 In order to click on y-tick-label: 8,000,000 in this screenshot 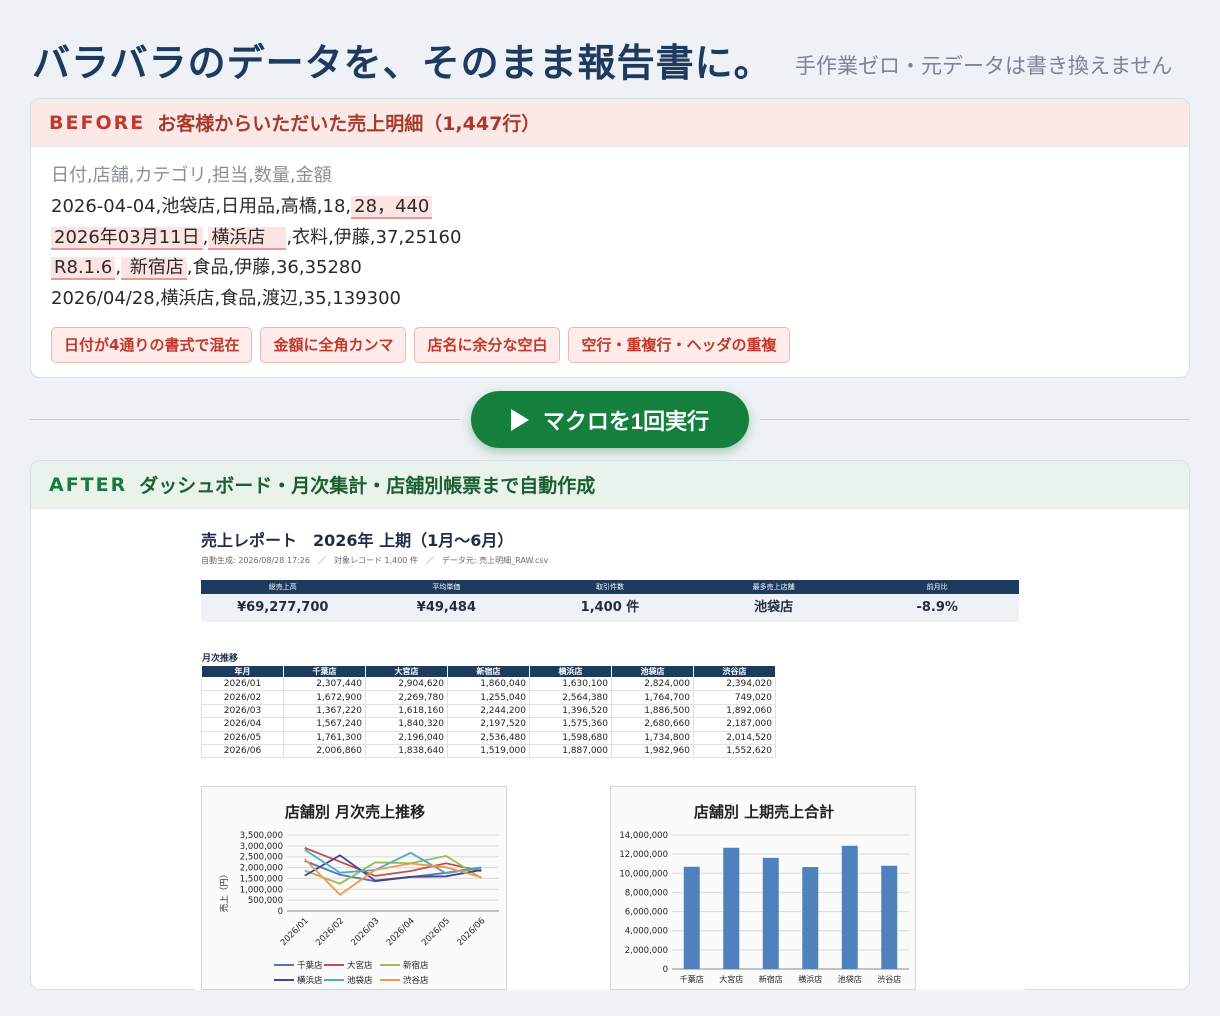, I will do `click(646, 893)`.